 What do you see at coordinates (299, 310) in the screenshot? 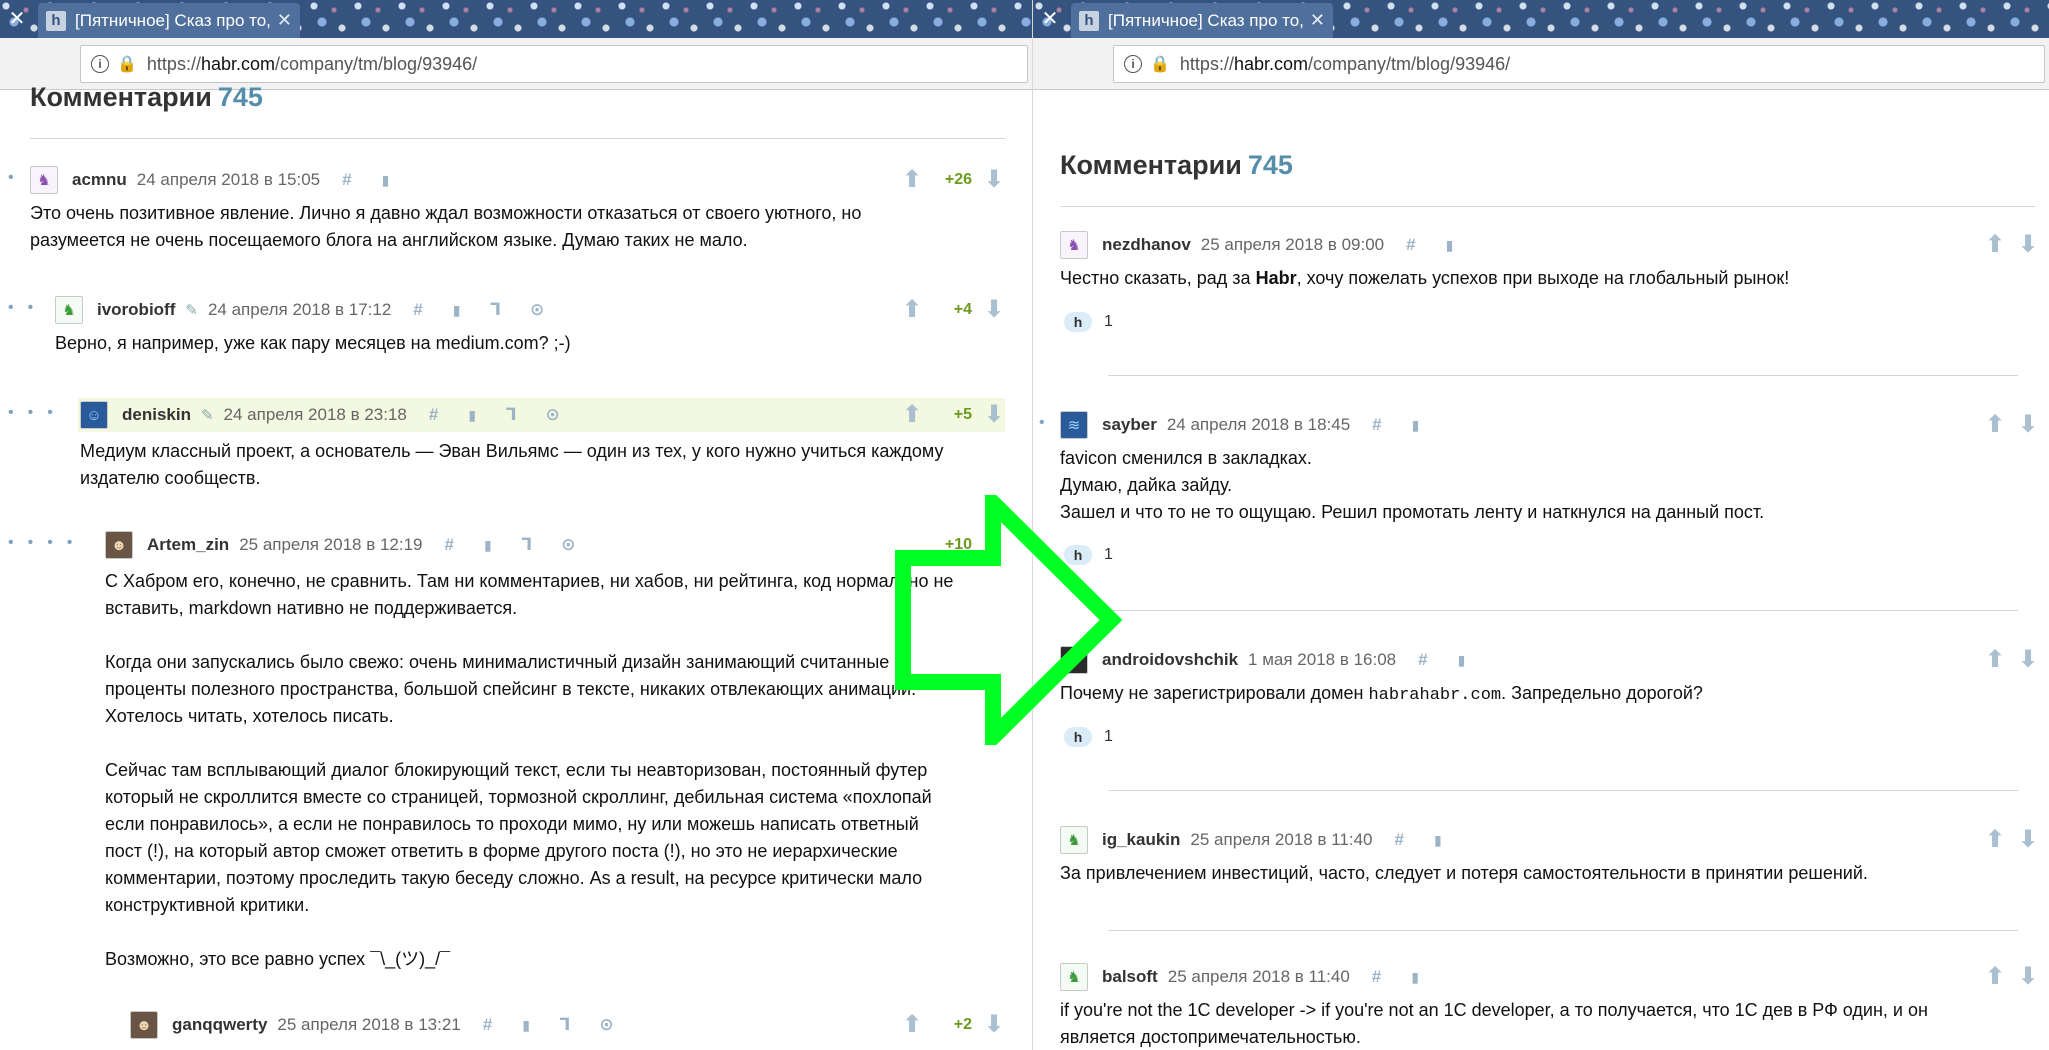
I see `comment-date: 24 апреля 2018 в 17:12` at bounding box center [299, 310].